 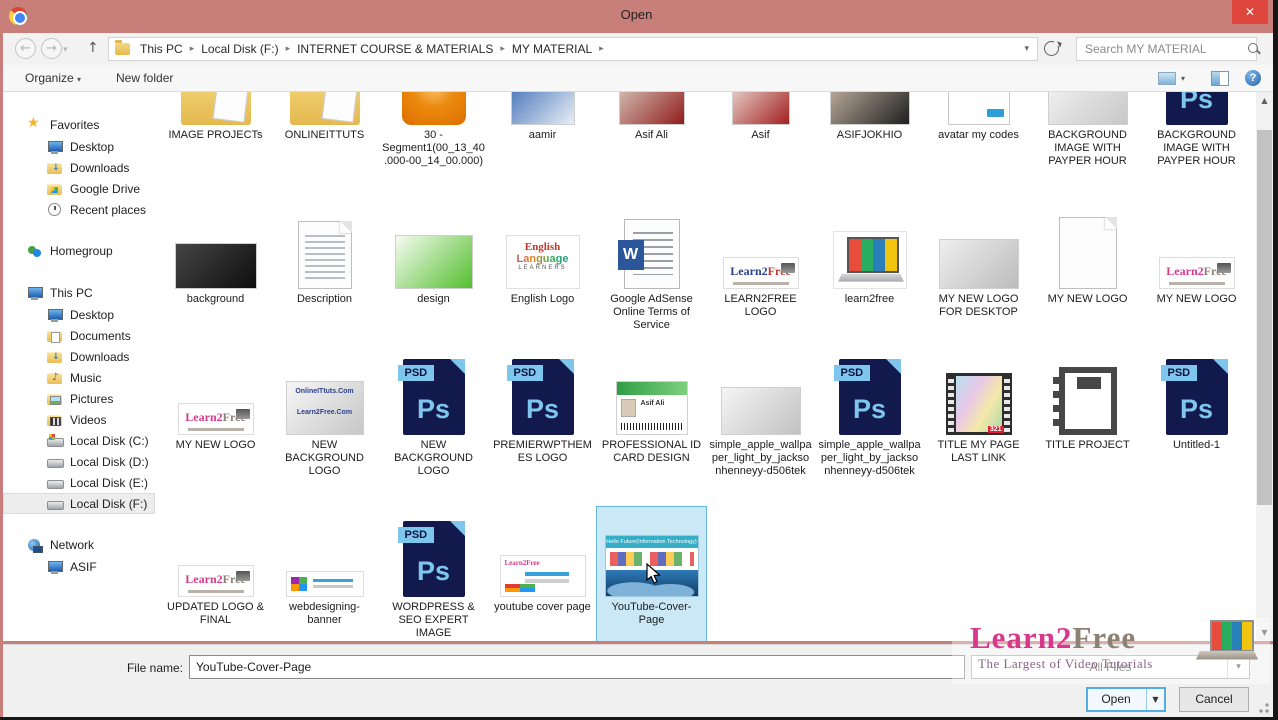 I want to click on sidebar-item-documents: Documents, so click(x=79, y=335).